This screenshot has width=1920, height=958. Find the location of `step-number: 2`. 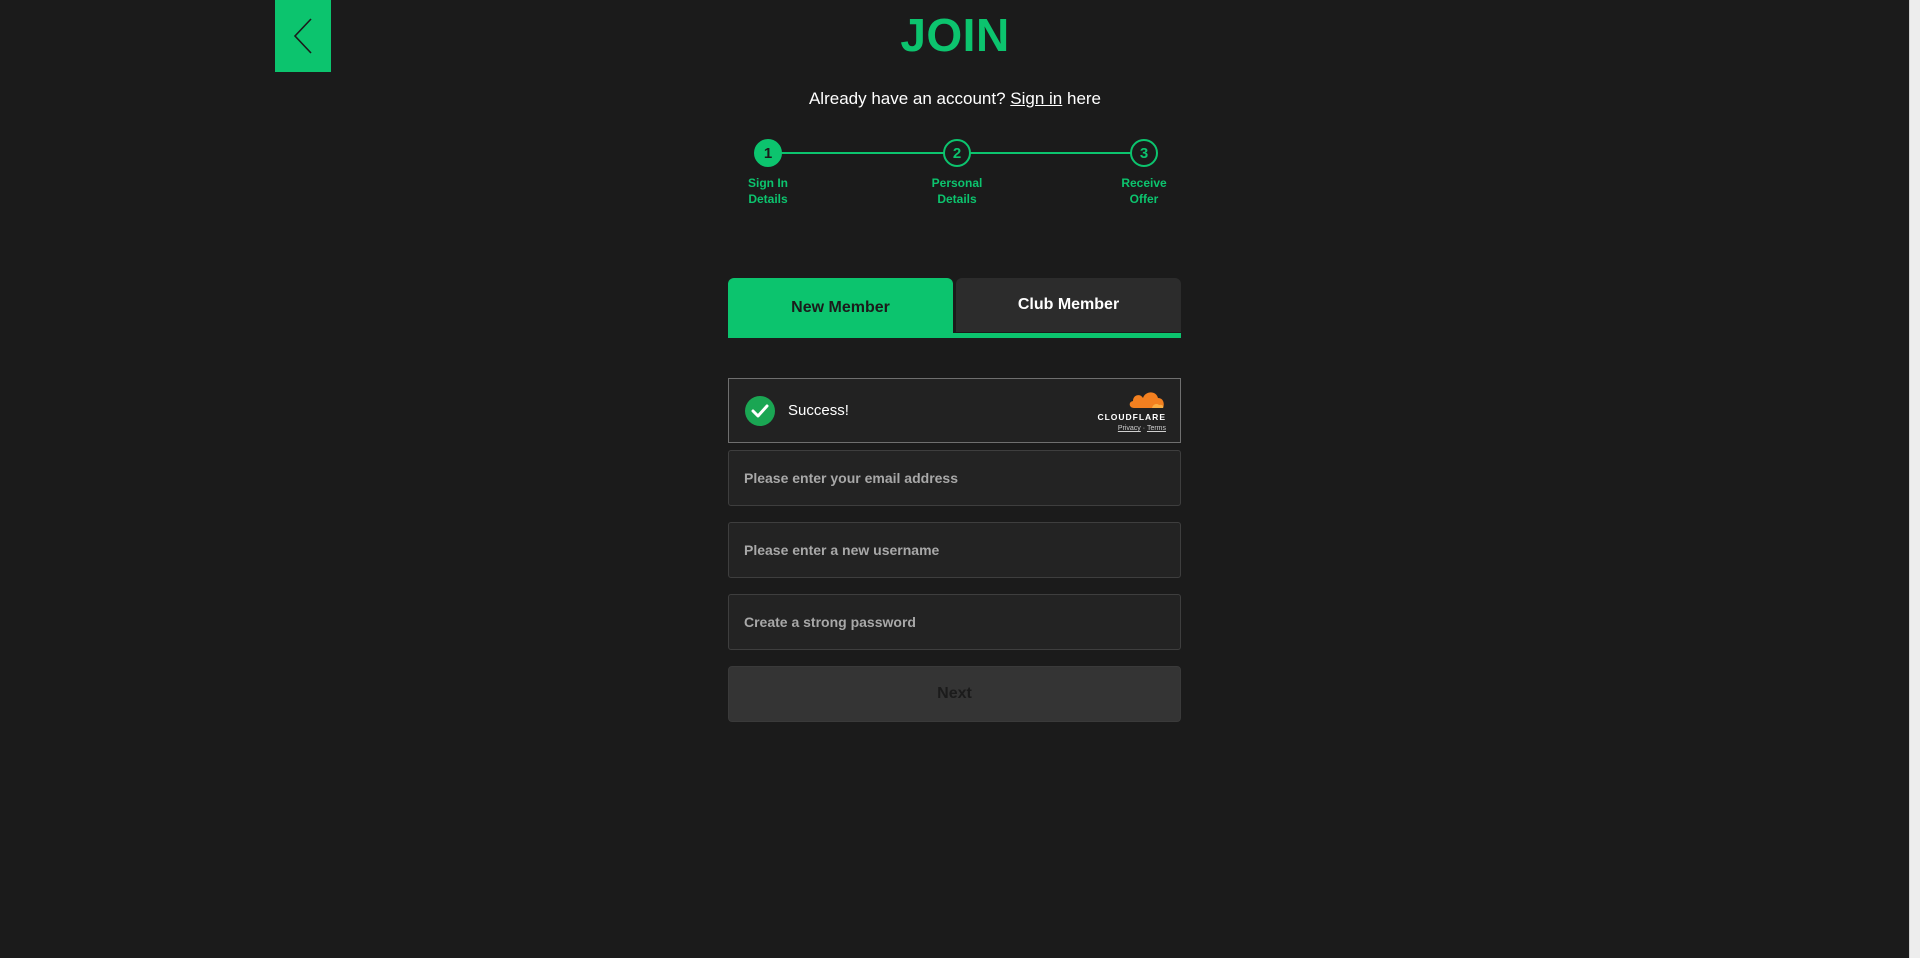

step-number: 2 is located at coordinates (957, 153).